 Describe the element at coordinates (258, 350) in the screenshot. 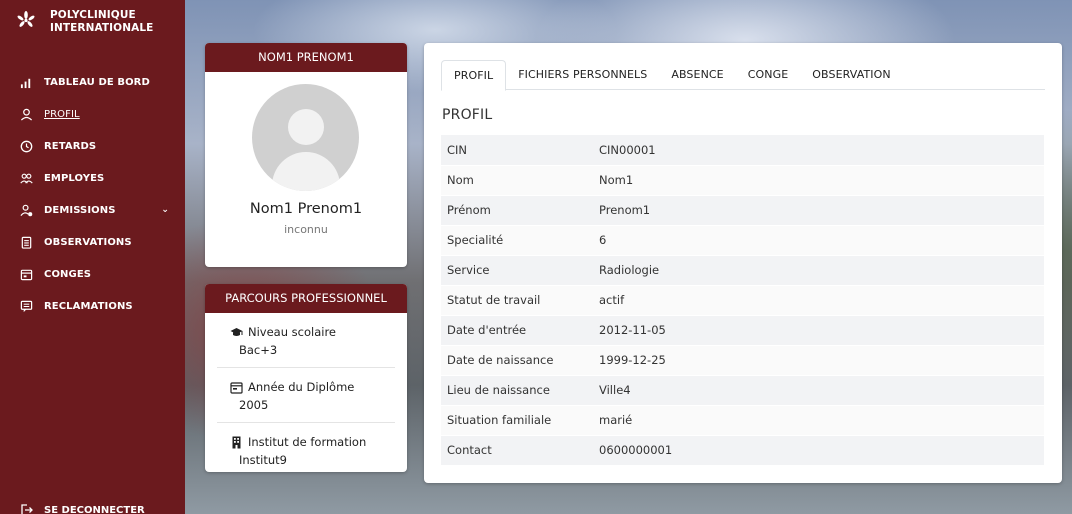

I see `parcours-item-value: Bac+3` at that location.